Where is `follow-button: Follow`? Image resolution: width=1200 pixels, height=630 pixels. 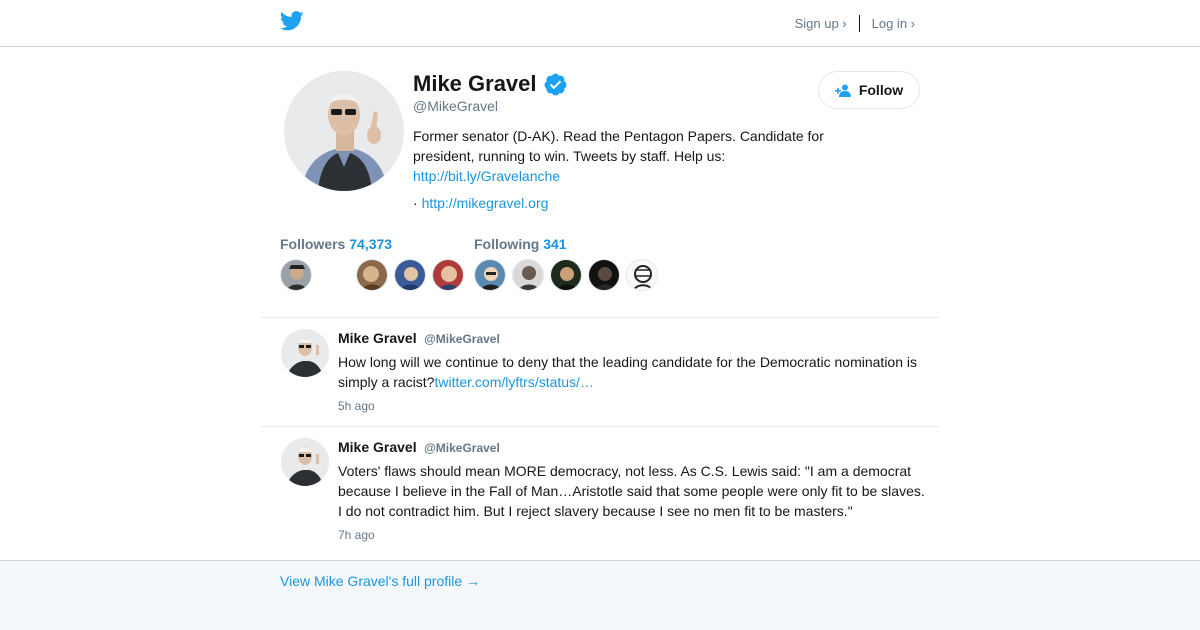
follow-button: Follow is located at coordinates (869, 90).